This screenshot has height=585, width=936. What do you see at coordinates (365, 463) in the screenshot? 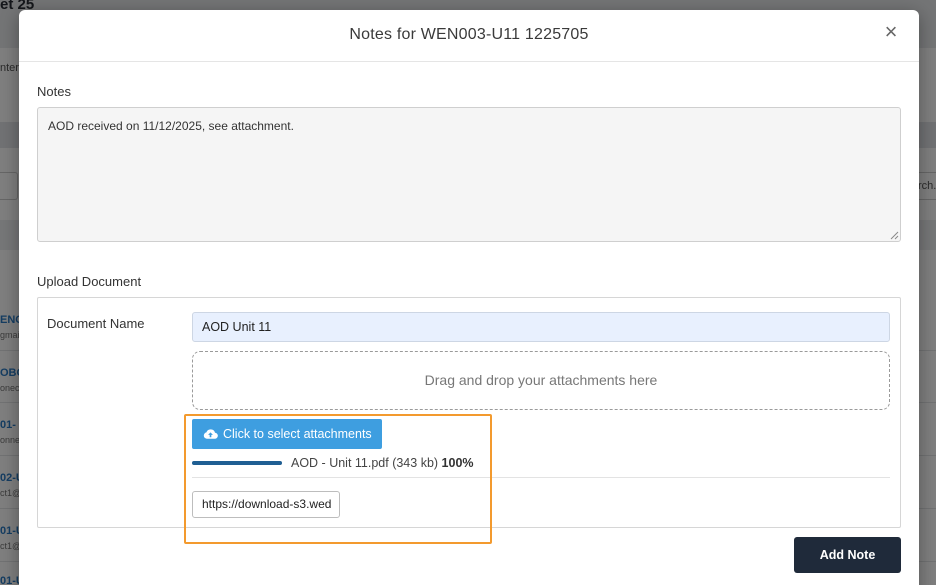
I see `uploaded-file-name: AOD - Unit 11.pdf (343 kb)` at bounding box center [365, 463].